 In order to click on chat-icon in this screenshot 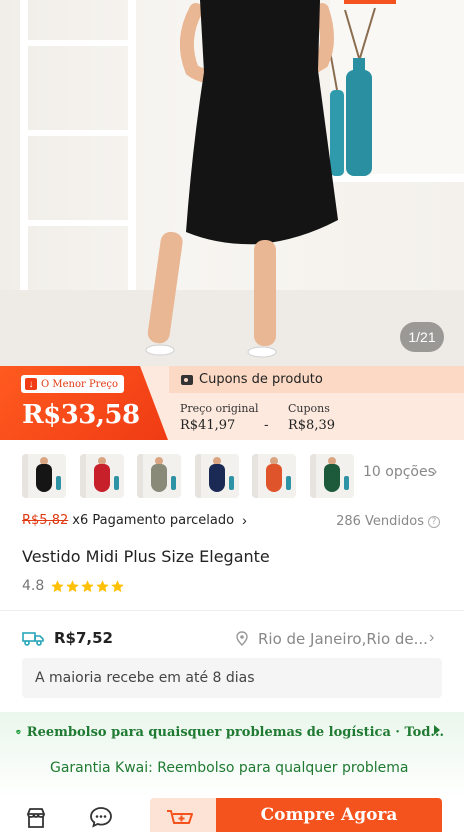, I will do `click(101, 817)`.